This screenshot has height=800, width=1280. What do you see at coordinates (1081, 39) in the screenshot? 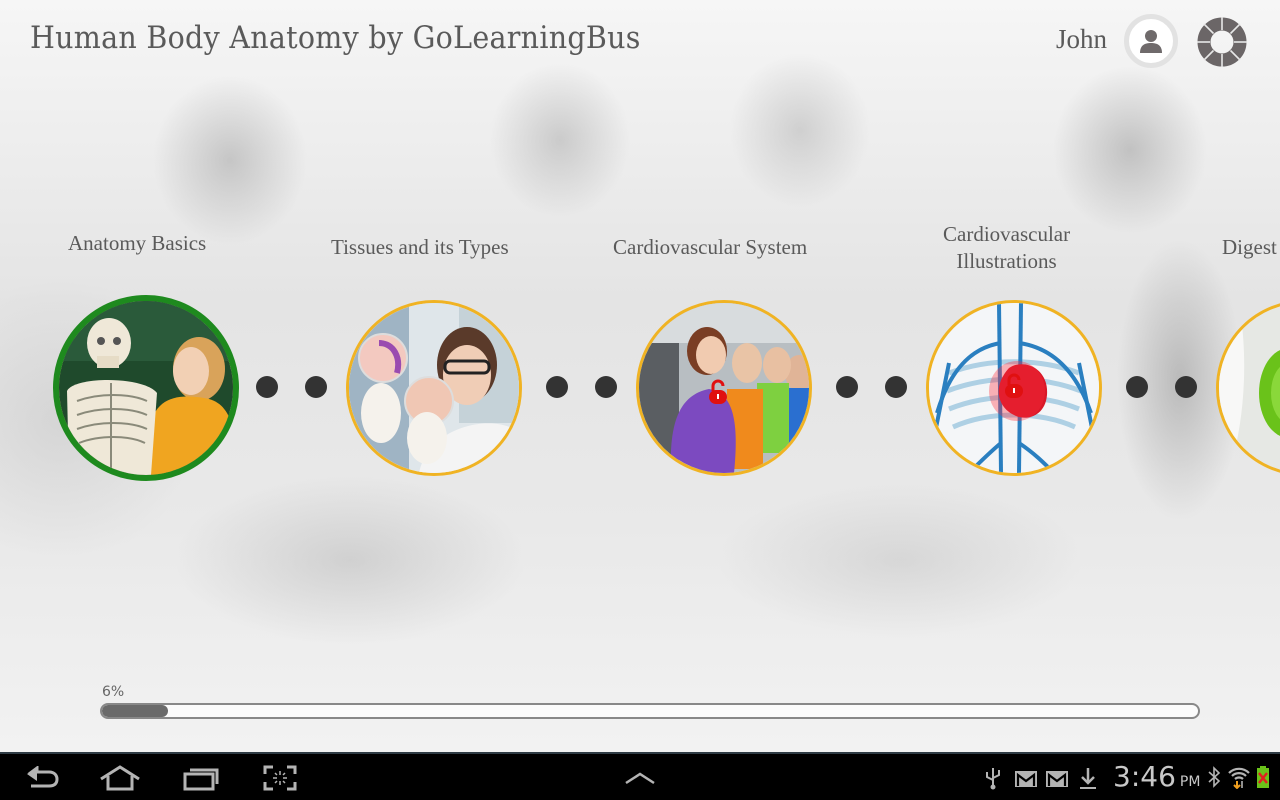
I see `user-name: John` at bounding box center [1081, 39].